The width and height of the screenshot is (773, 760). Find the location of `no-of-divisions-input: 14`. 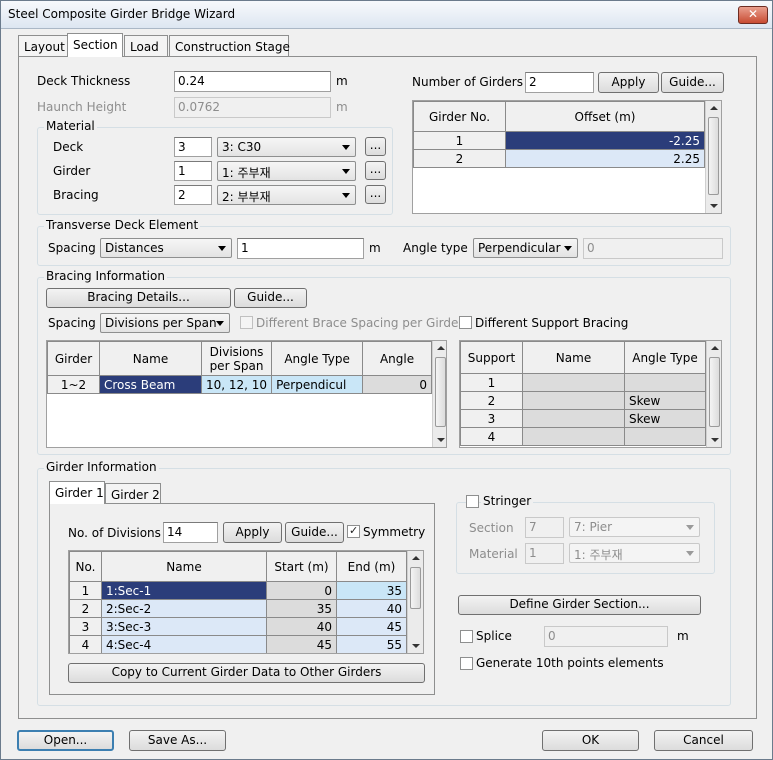

no-of-divisions-input: 14 is located at coordinates (190, 532).